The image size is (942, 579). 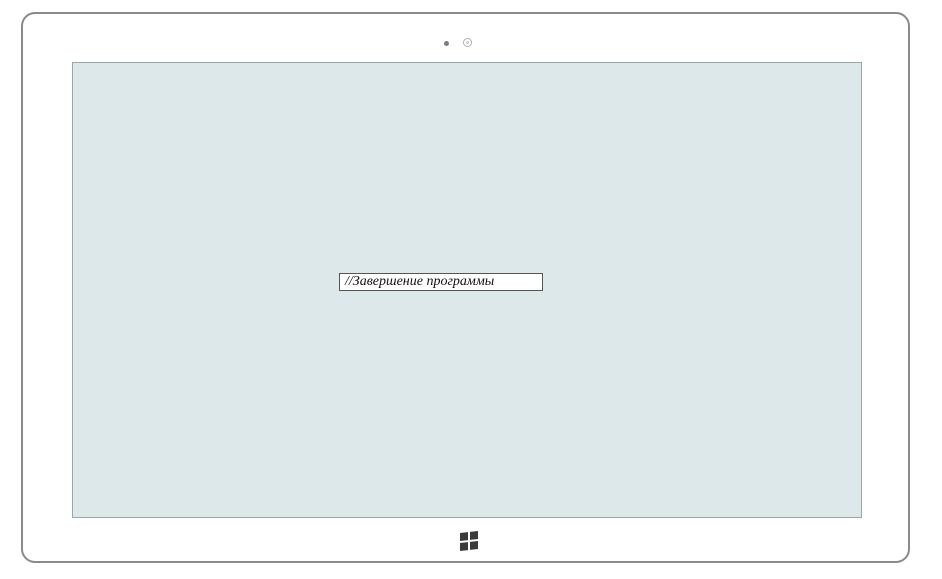 What do you see at coordinates (446, 43) in the screenshot?
I see `light-sensor-icon` at bounding box center [446, 43].